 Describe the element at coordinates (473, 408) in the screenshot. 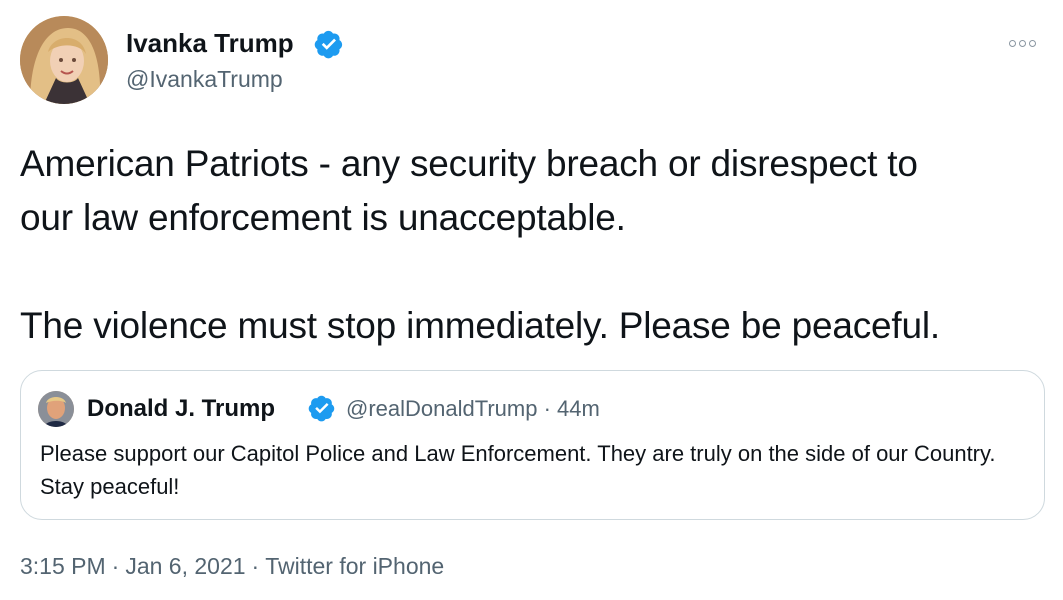

I see `quoted-handle-time: @realDonaldTrump · 44m` at that location.